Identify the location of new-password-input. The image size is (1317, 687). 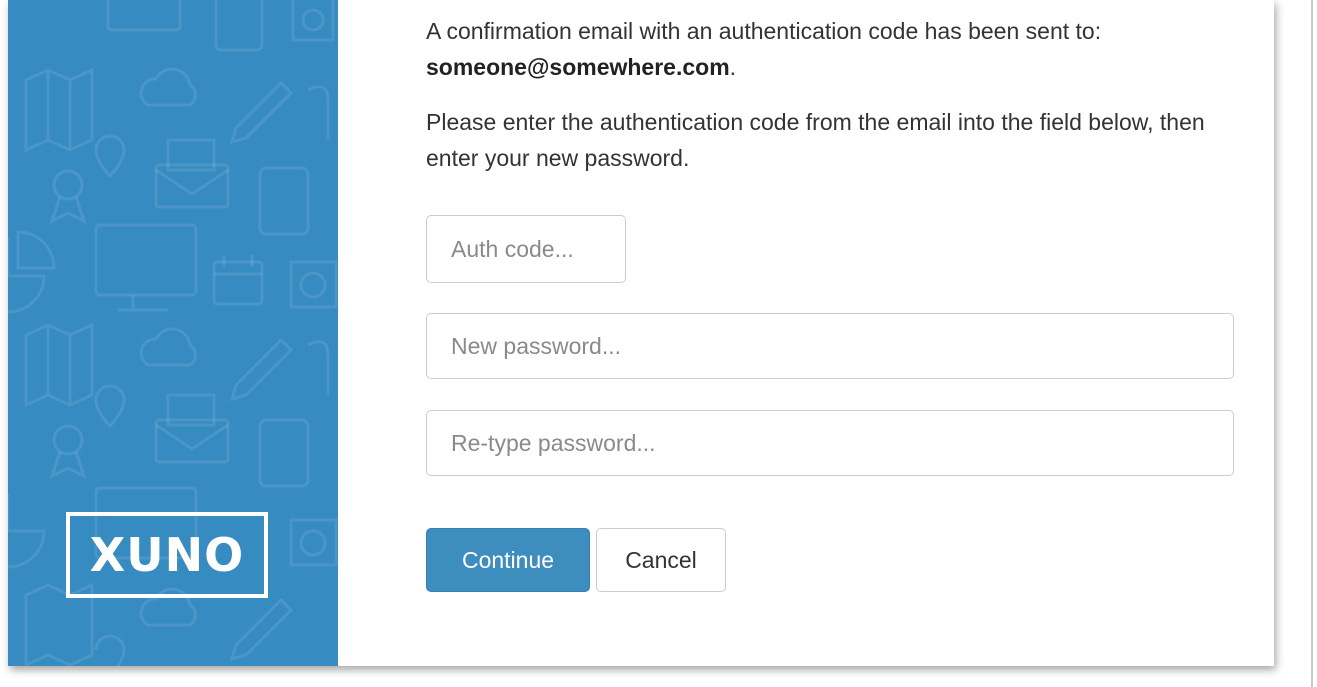
(830, 346).